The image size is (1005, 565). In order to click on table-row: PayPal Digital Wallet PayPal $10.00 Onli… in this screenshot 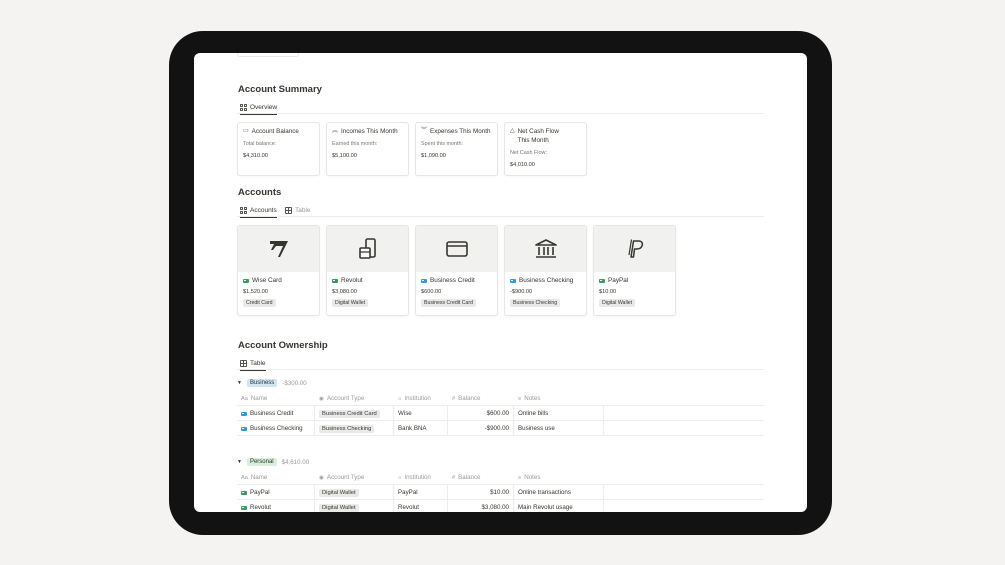, I will do `click(500, 492)`.